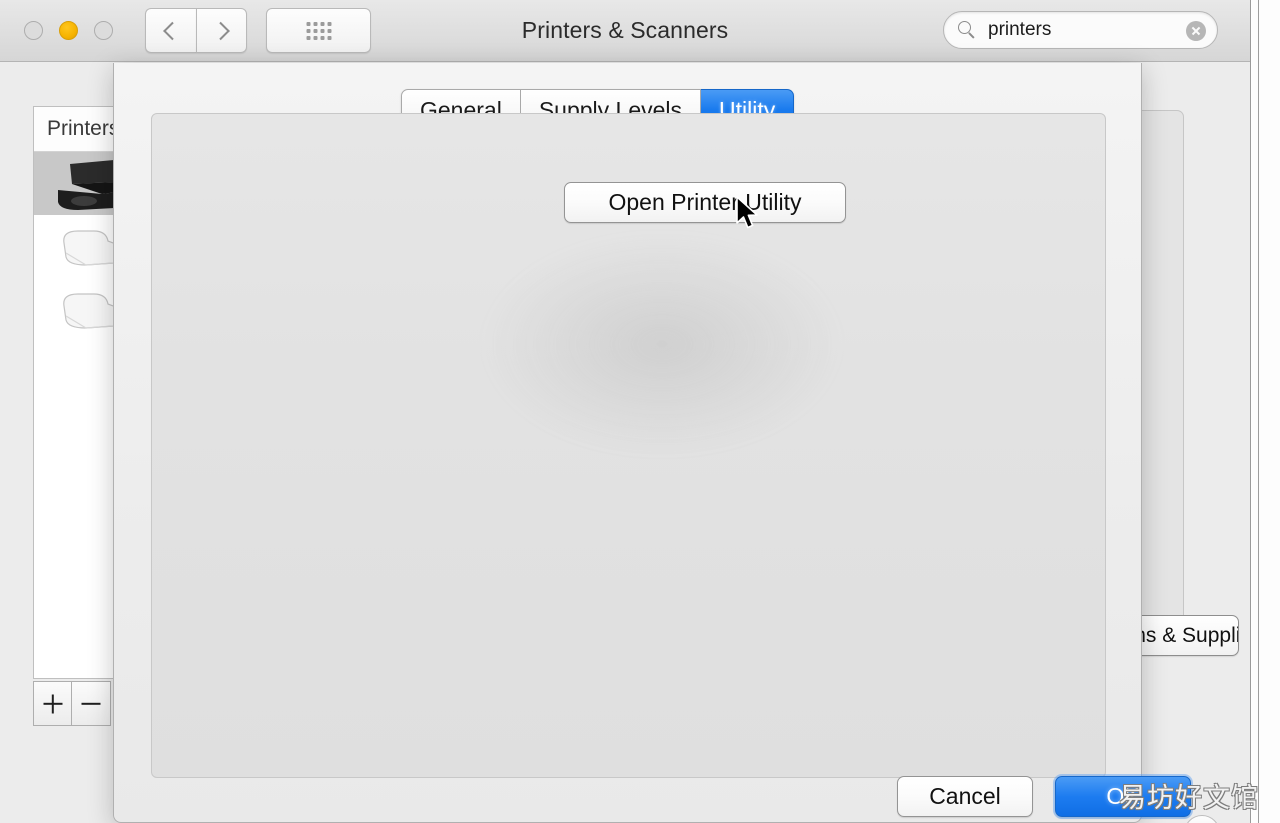 The image size is (1280, 823). I want to click on window-right-gutter, so click(1265, 411).